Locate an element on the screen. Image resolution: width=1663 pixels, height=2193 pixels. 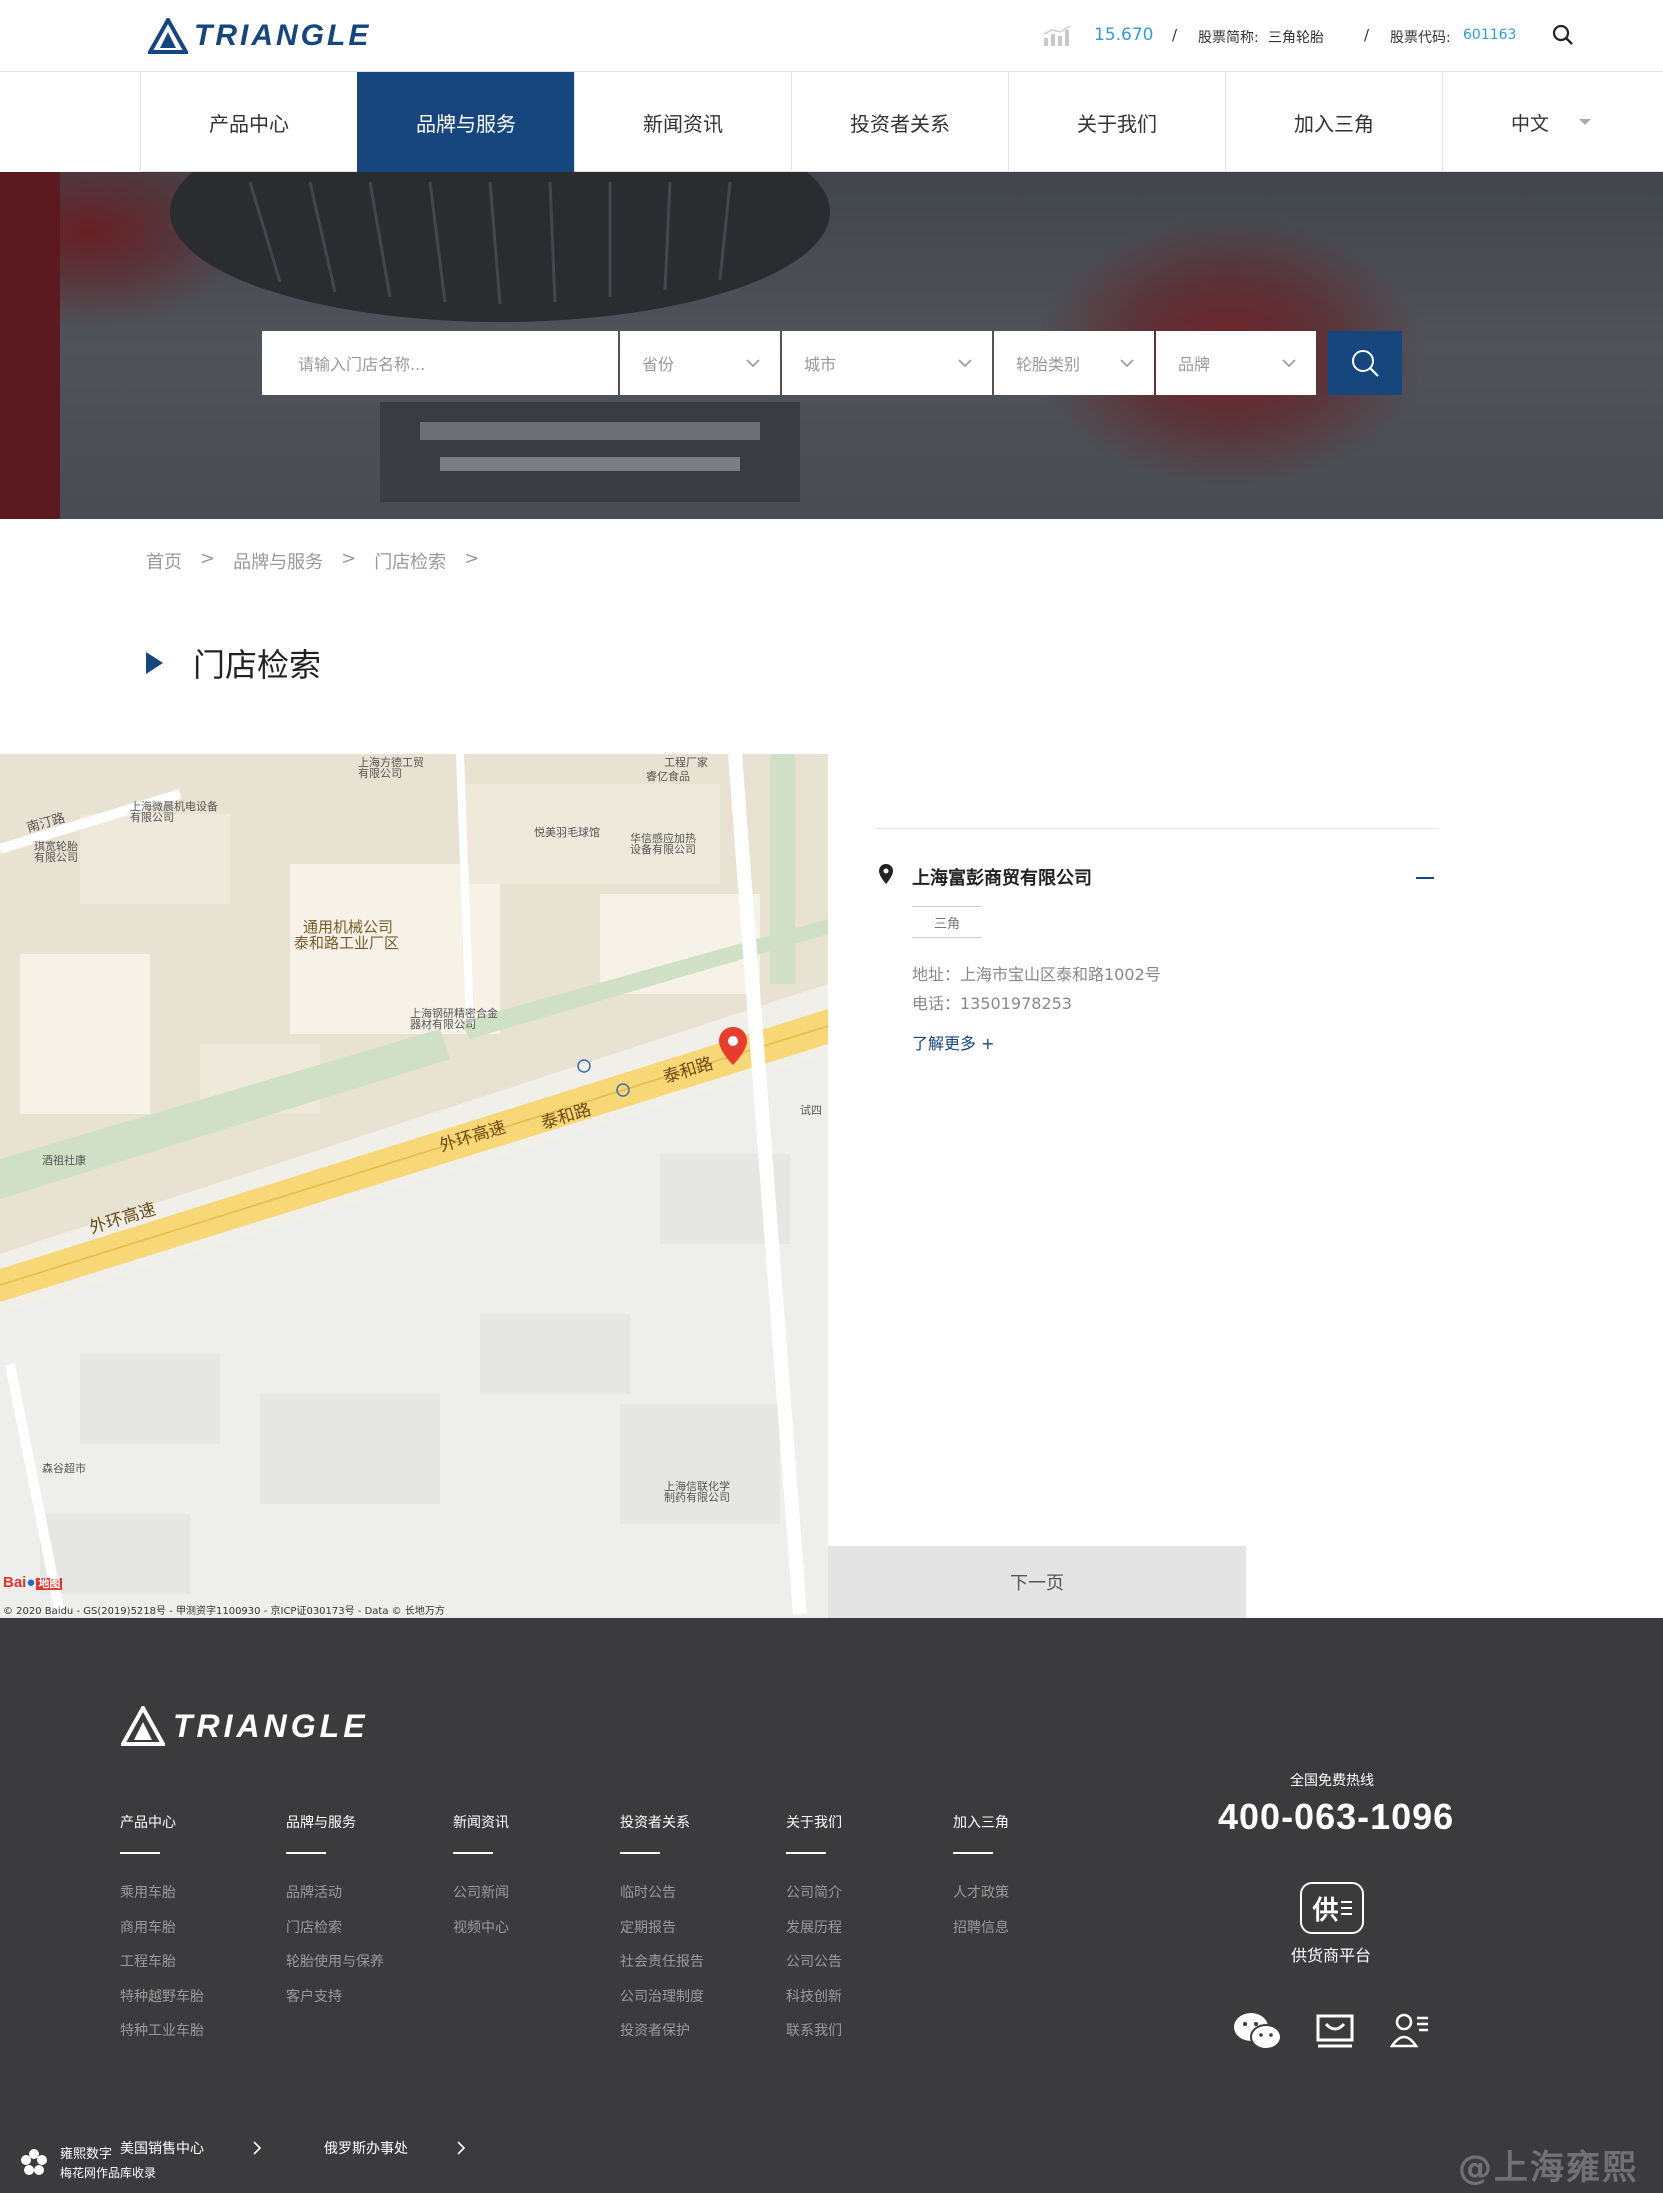
logo: TRIANGLE is located at coordinates (259, 36).